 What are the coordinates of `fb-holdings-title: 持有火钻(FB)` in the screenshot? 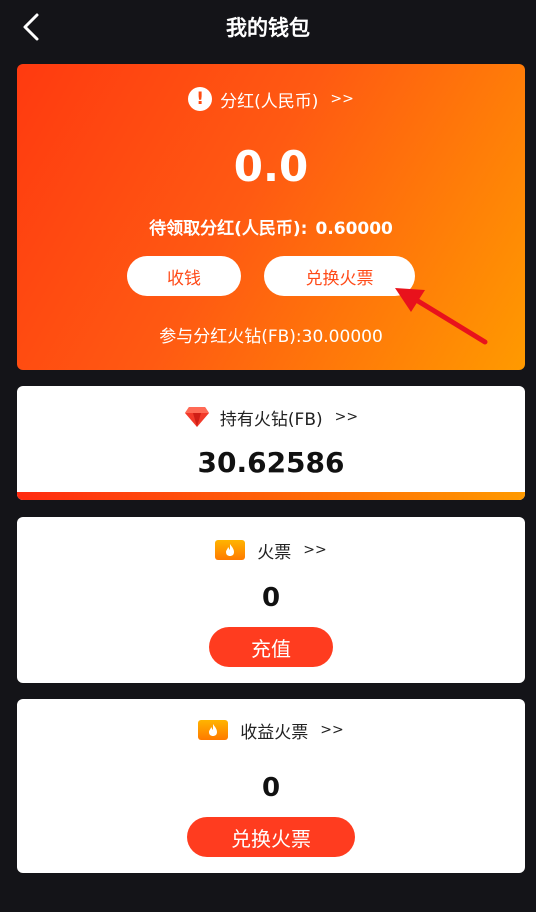 It's located at (271, 419).